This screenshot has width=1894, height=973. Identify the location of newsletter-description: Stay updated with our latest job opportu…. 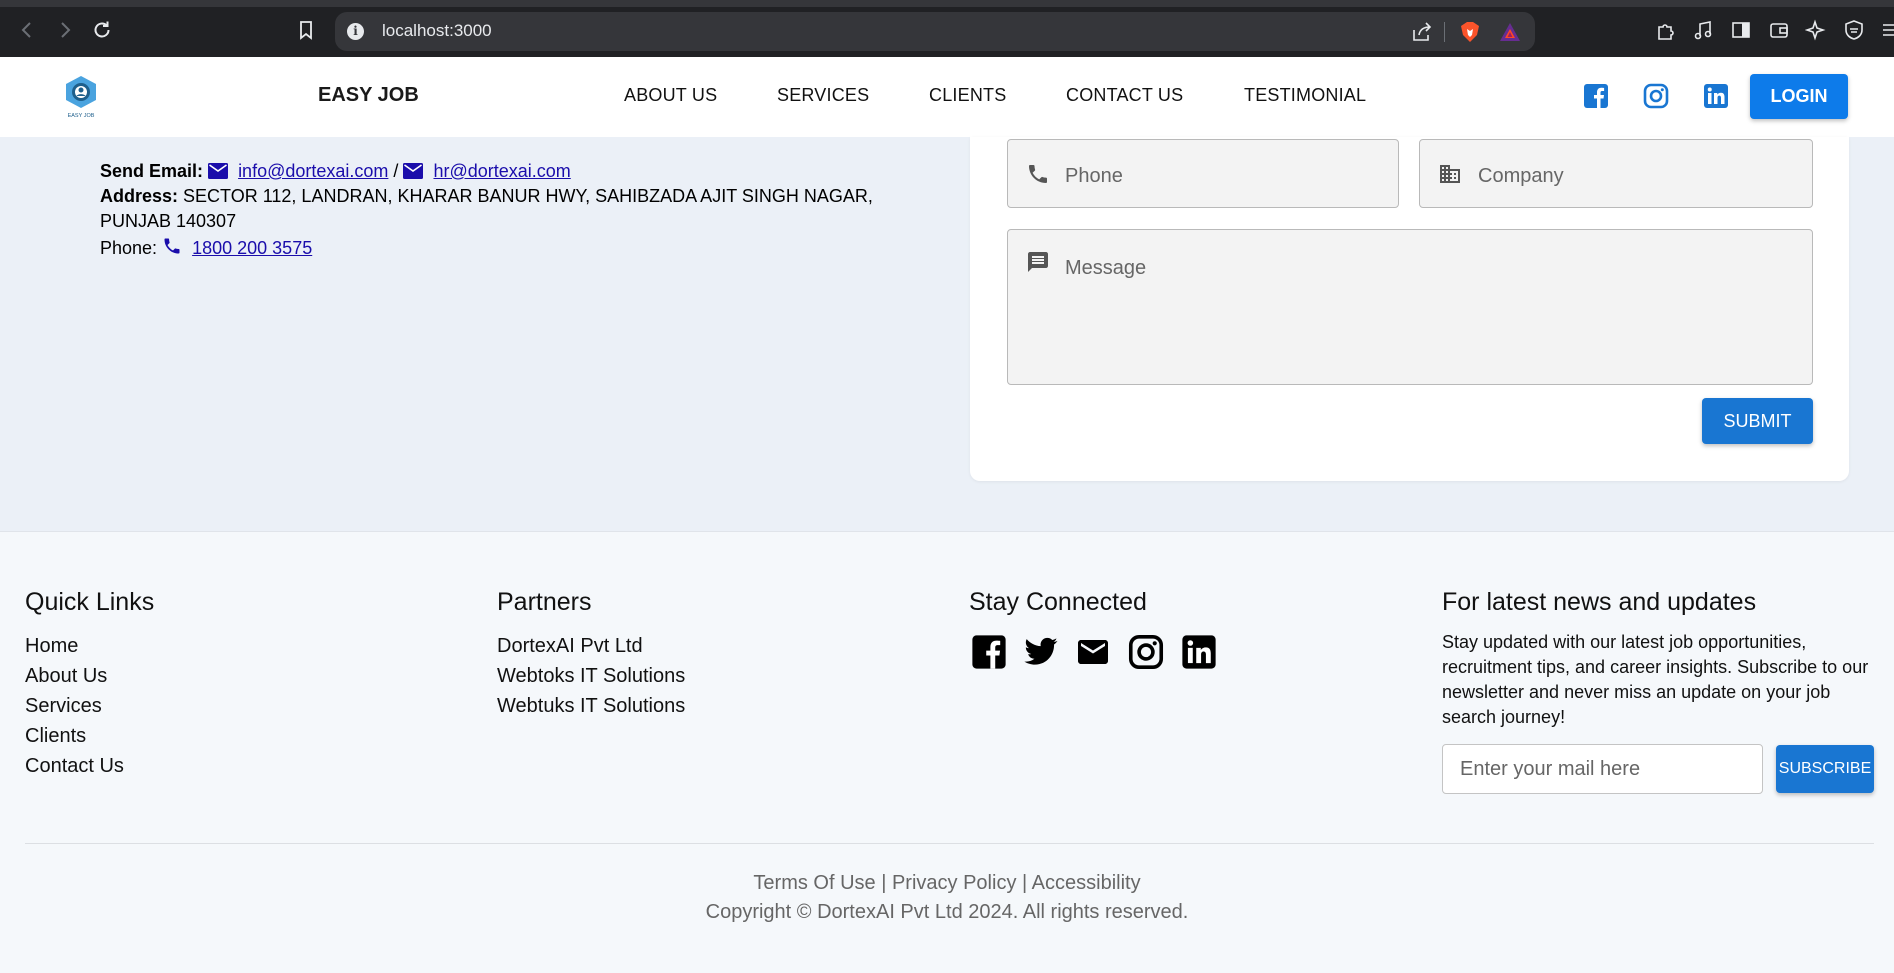
(1655, 679).